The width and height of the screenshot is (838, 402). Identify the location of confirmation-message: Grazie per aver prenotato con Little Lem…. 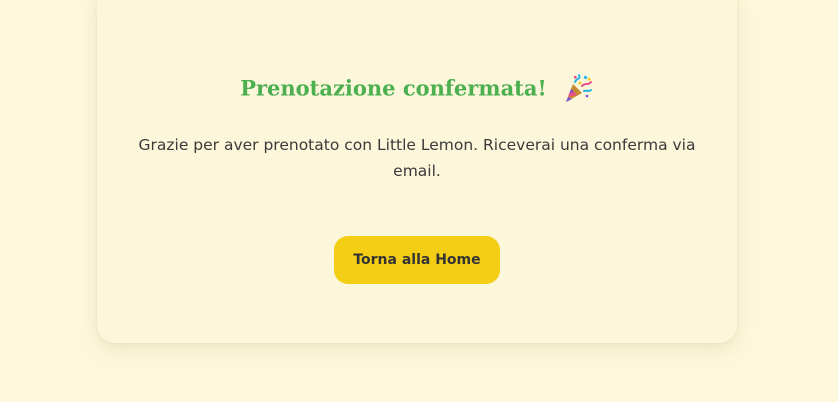
(417, 158).